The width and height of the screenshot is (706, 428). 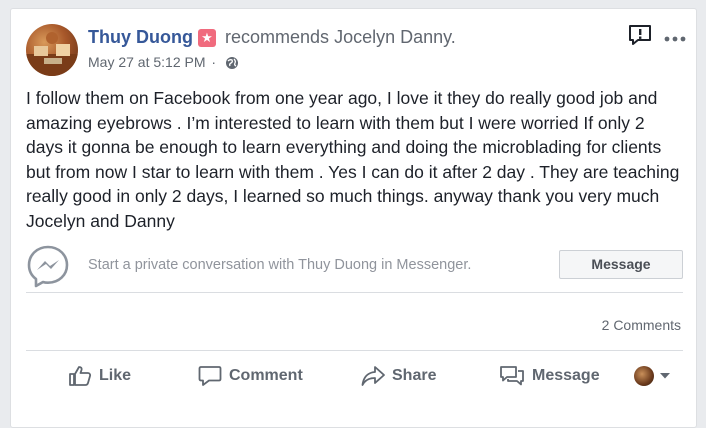 I want to click on messenger-icon, so click(x=48, y=268).